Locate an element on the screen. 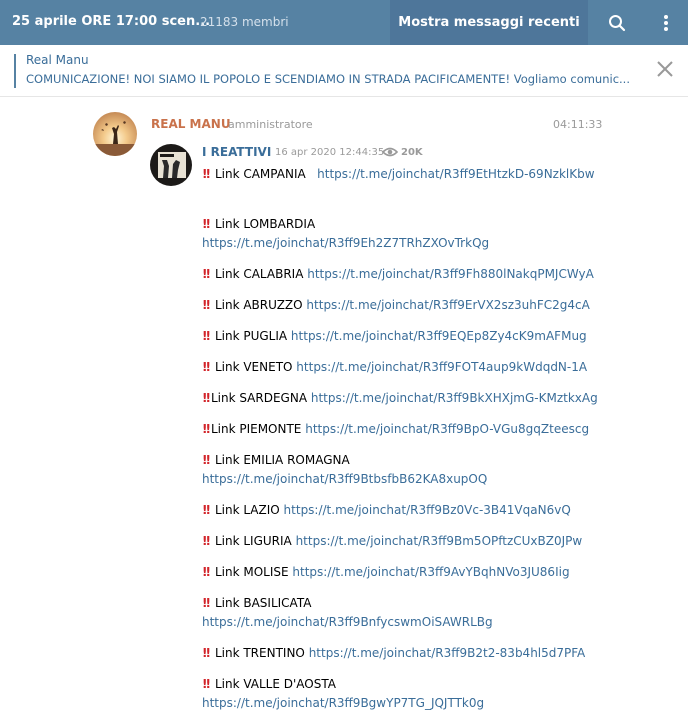  message-time: 04:11:33 is located at coordinates (578, 124).